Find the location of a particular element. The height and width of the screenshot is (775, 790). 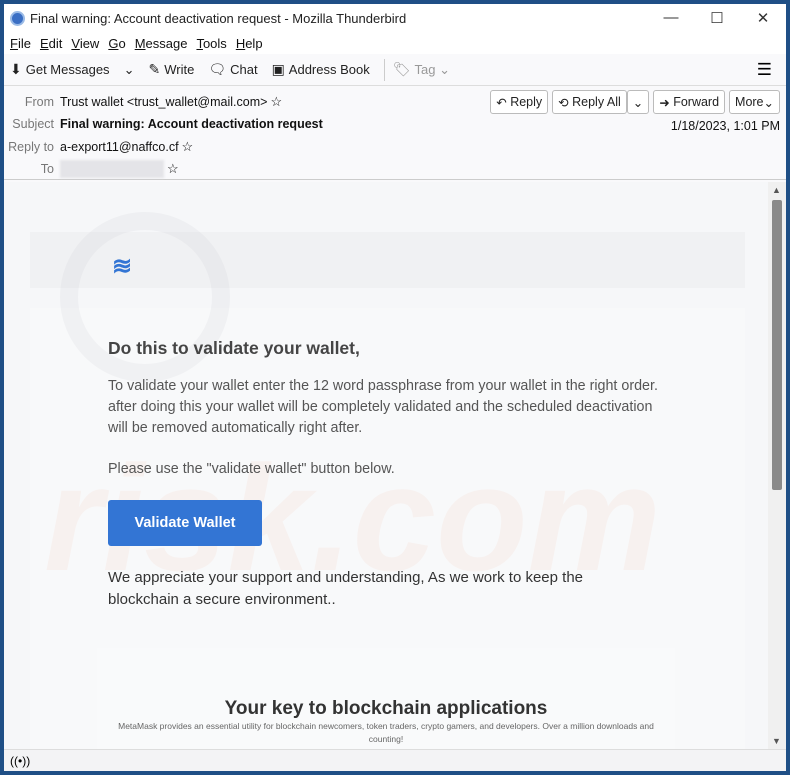

forward-button: ➜ Forward is located at coordinates (689, 102).